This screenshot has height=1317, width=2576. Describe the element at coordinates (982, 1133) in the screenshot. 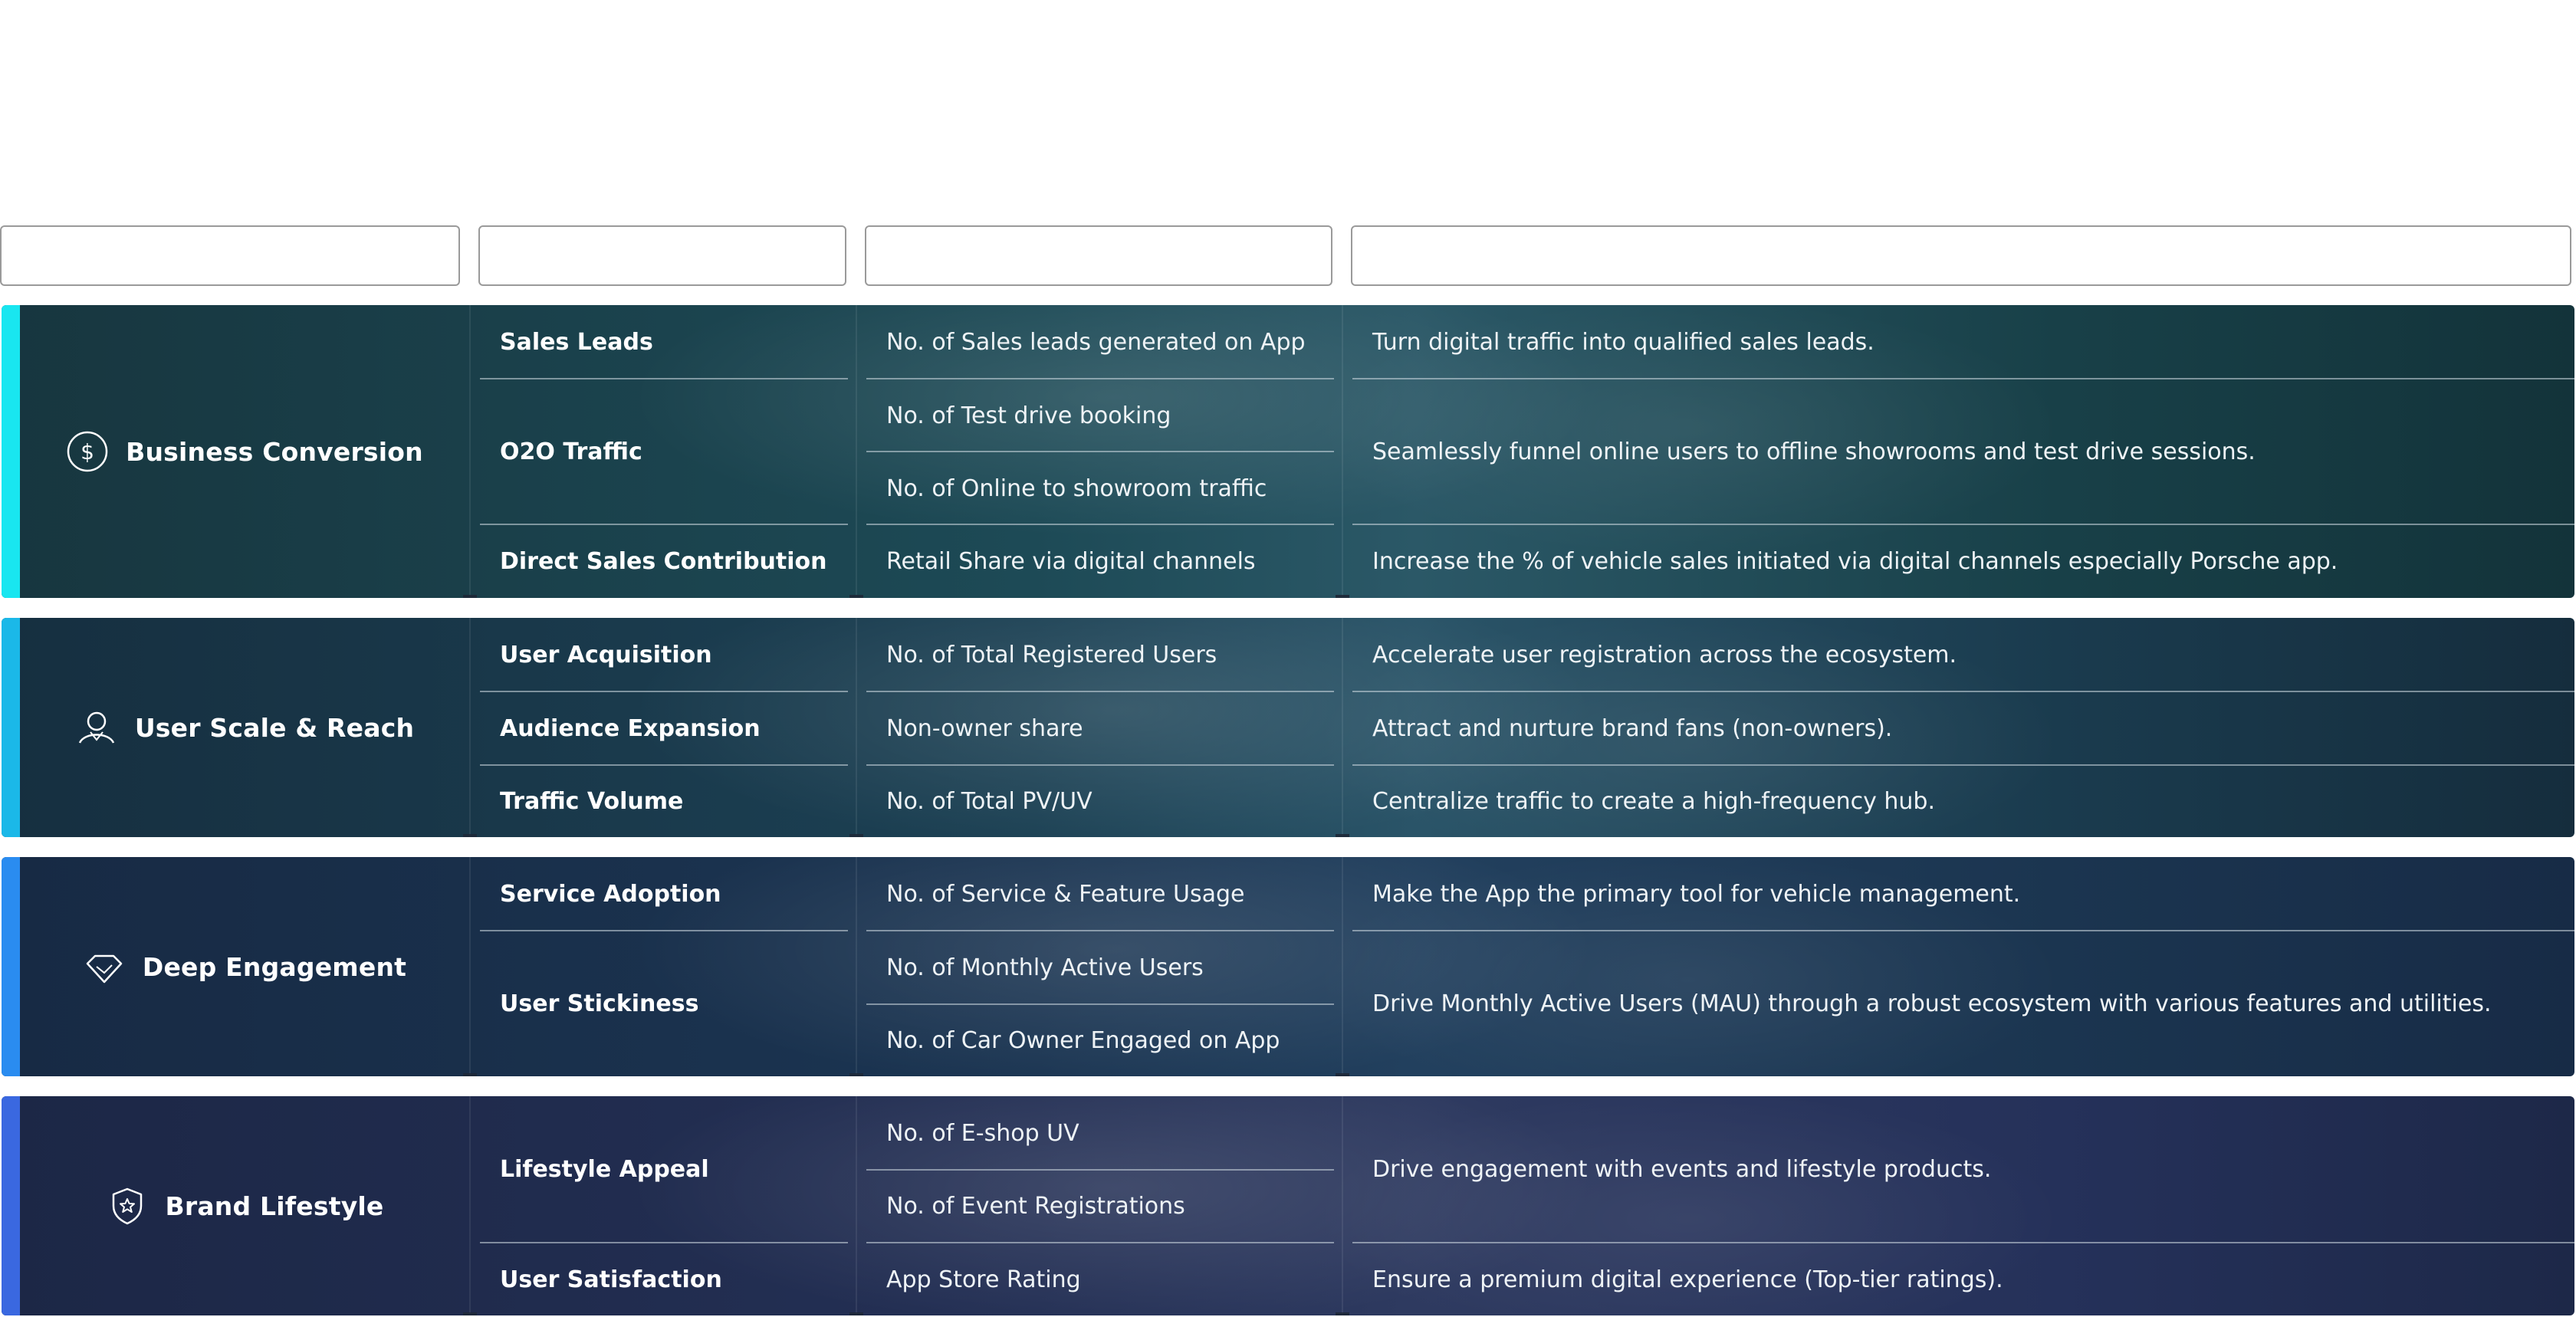

I see `metric: No. of E-shop UV` at that location.